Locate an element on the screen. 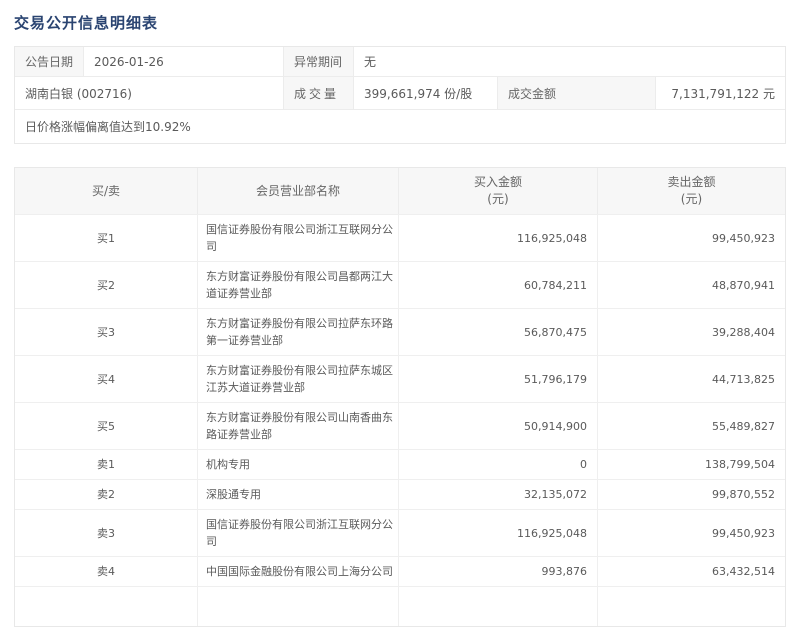 The height and width of the screenshot is (627, 800). abnormal-period-label: 异常期间 is located at coordinates (319, 61).